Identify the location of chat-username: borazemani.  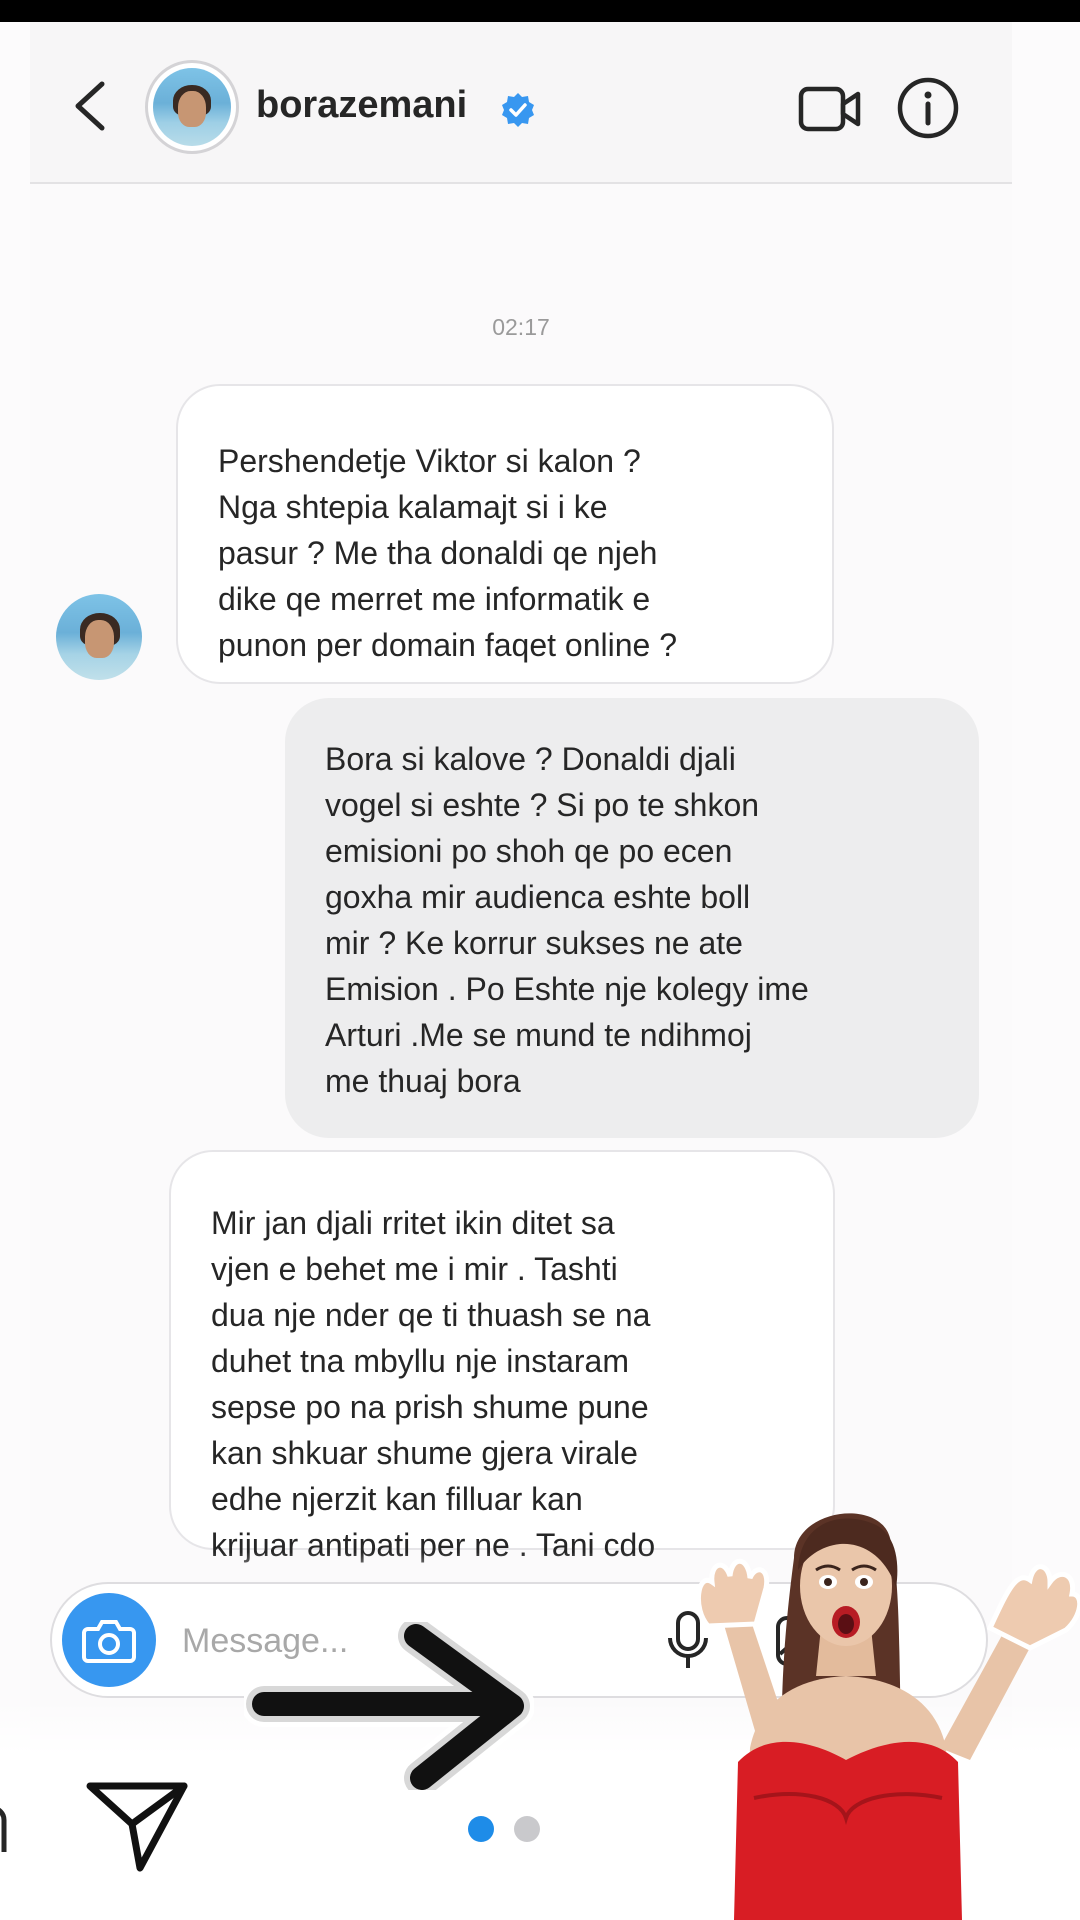
(361, 105).